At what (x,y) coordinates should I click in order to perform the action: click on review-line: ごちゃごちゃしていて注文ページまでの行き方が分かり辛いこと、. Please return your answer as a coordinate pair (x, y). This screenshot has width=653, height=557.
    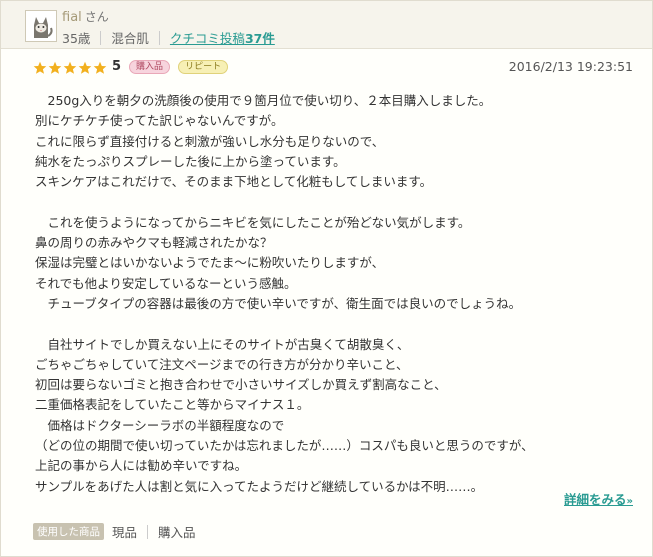
    Looking at the image, I should click on (222, 364).